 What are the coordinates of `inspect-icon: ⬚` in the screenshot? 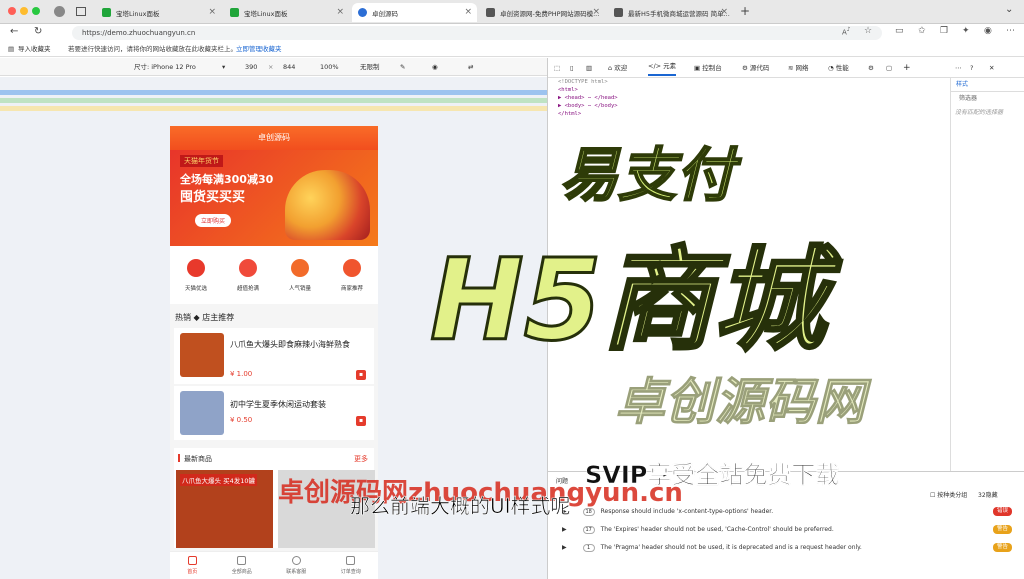 It's located at (557, 68).